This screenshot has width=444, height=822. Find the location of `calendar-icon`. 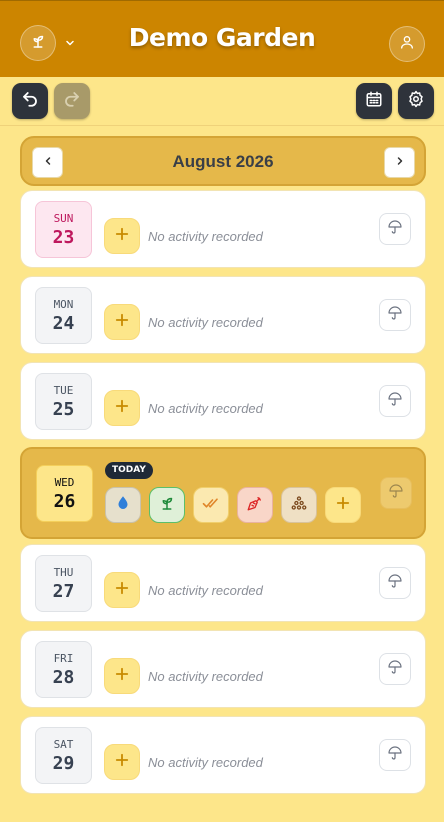

calendar-icon is located at coordinates (374, 101).